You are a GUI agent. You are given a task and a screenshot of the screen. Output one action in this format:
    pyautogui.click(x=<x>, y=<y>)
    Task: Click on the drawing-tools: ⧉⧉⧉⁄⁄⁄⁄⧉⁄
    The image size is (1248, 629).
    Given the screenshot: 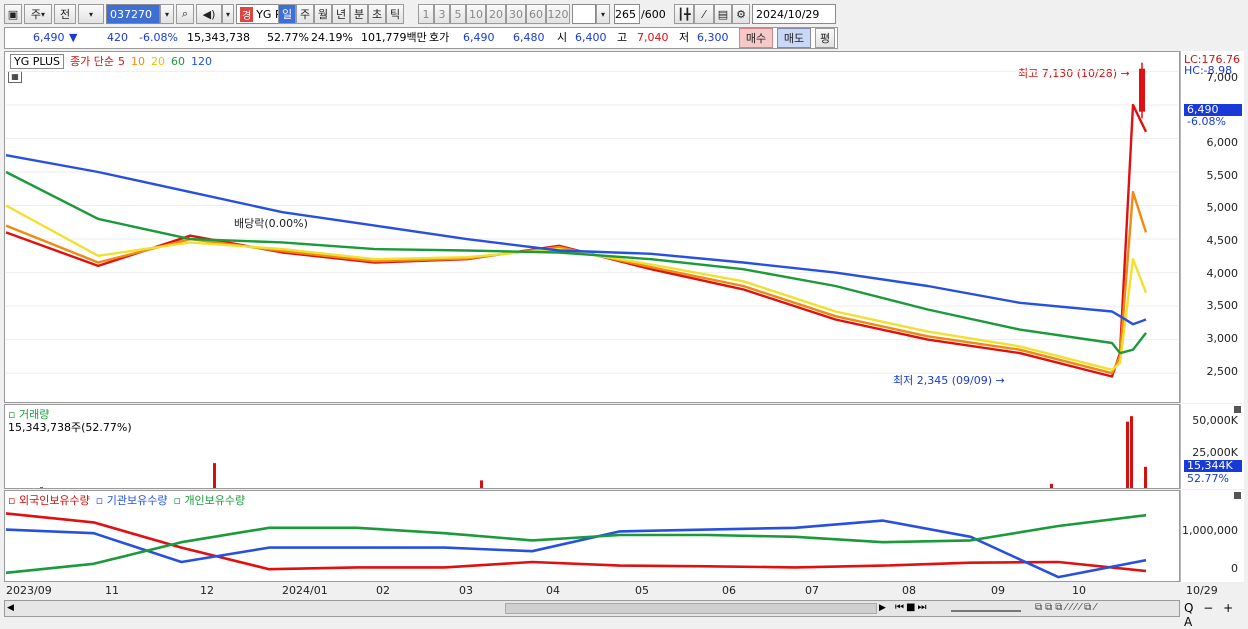 What is the action you would take?
    pyautogui.click(x=1067, y=607)
    